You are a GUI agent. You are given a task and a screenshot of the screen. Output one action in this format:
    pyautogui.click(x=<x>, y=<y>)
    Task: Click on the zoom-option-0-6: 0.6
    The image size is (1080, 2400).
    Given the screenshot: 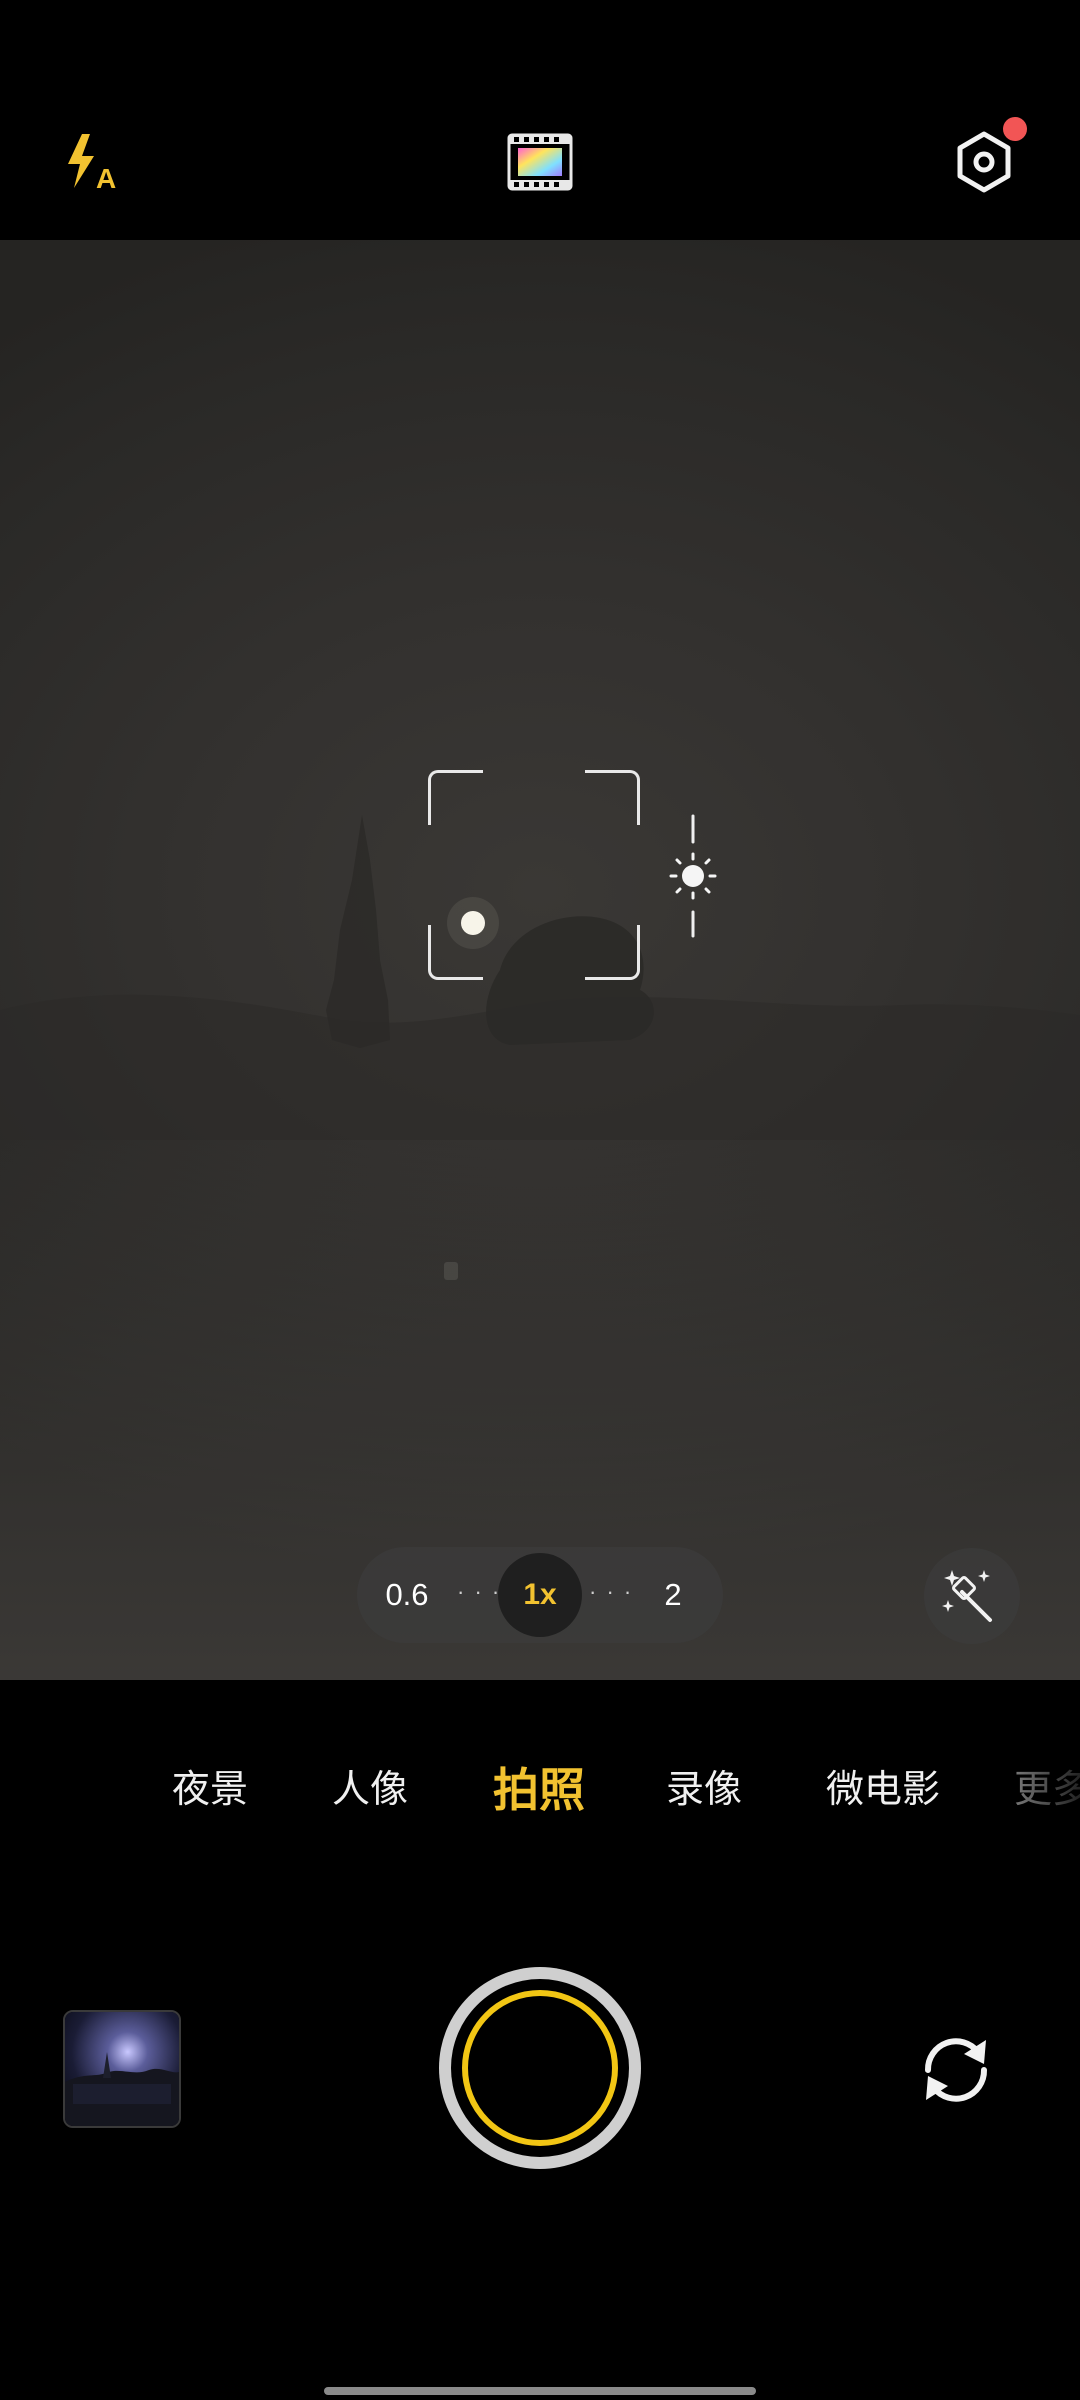 What is the action you would take?
    pyautogui.click(x=407, y=1595)
    